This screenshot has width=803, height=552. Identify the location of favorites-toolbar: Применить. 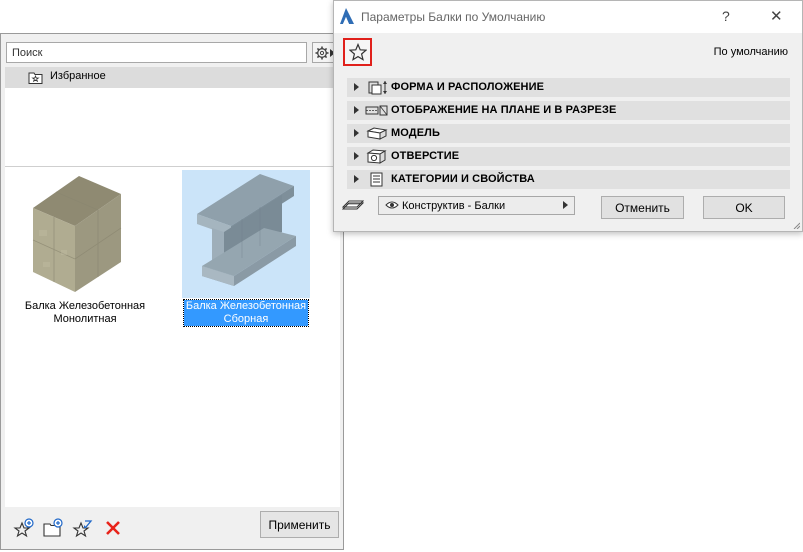
(172, 529).